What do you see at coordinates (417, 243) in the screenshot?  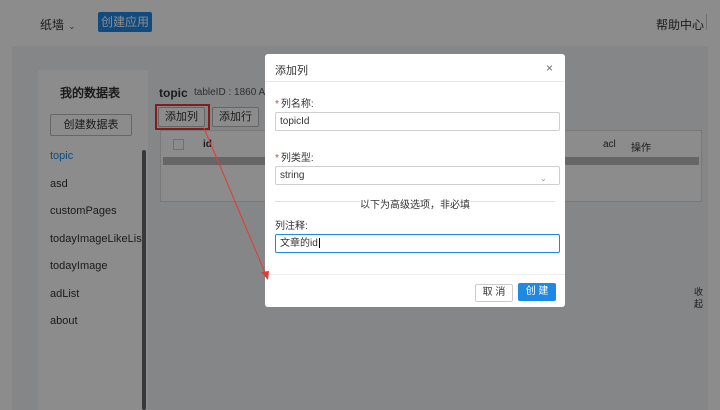 I see `column-comment-input: 文章的id` at bounding box center [417, 243].